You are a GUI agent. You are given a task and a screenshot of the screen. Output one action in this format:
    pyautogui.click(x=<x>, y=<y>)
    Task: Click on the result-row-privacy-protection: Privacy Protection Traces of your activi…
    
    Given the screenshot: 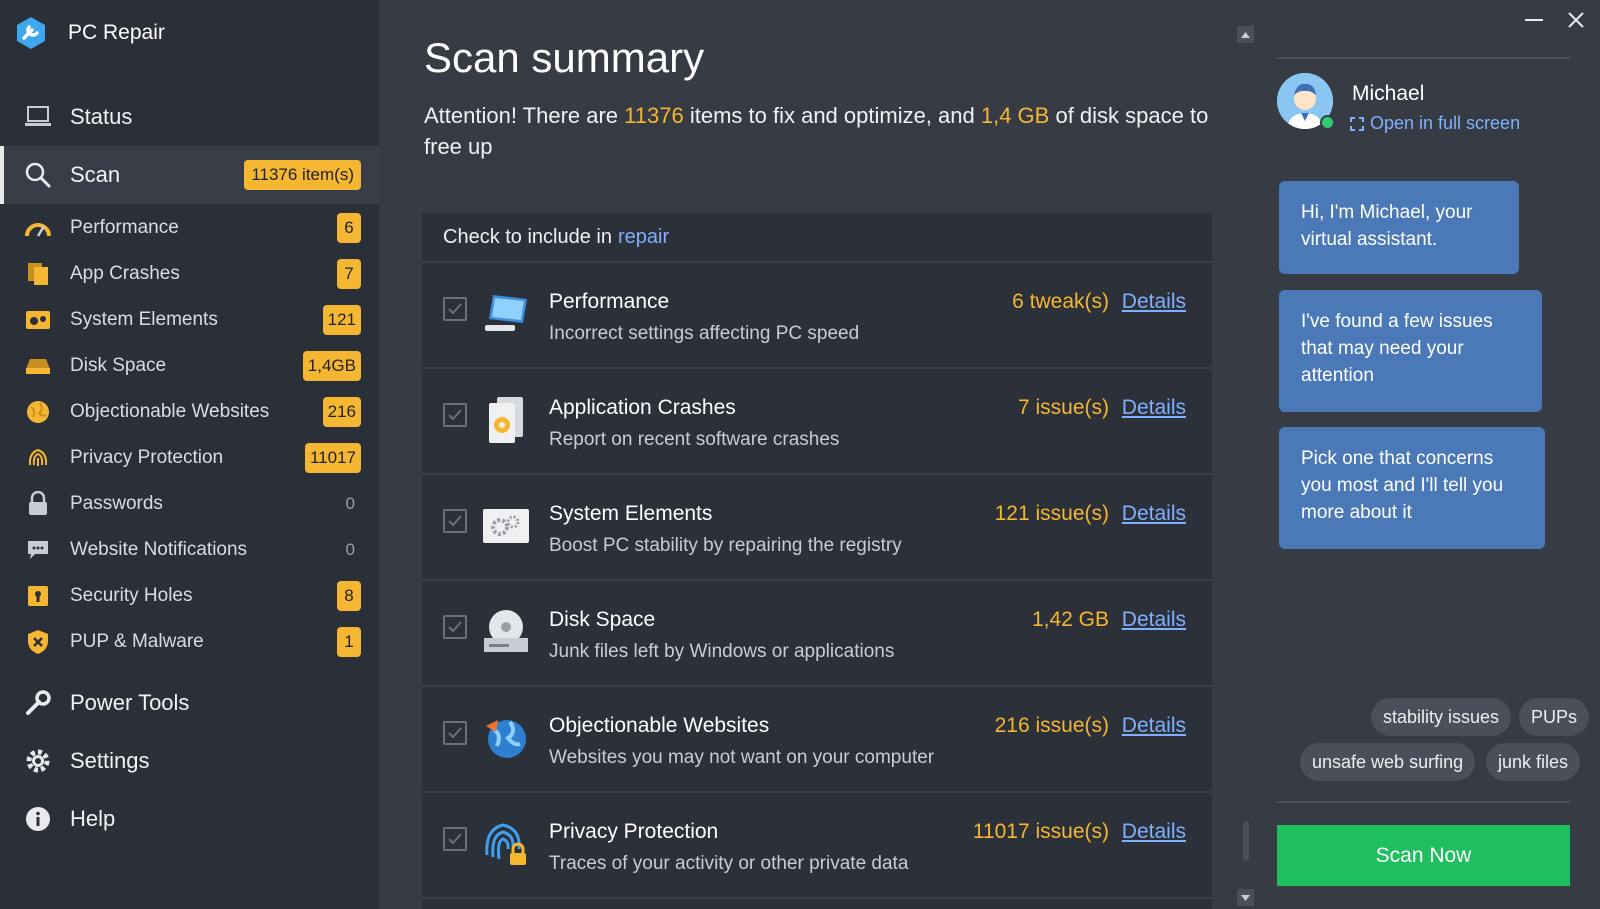 What is the action you would take?
    pyautogui.click(x=817, y=846)
    